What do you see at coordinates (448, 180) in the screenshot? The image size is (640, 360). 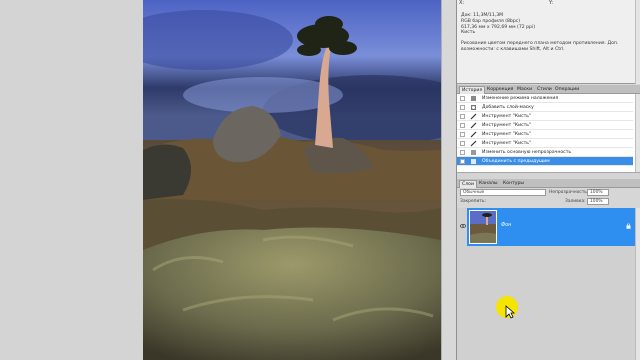 I see `canvas-scrollbar` at bounding box center [448, 180].